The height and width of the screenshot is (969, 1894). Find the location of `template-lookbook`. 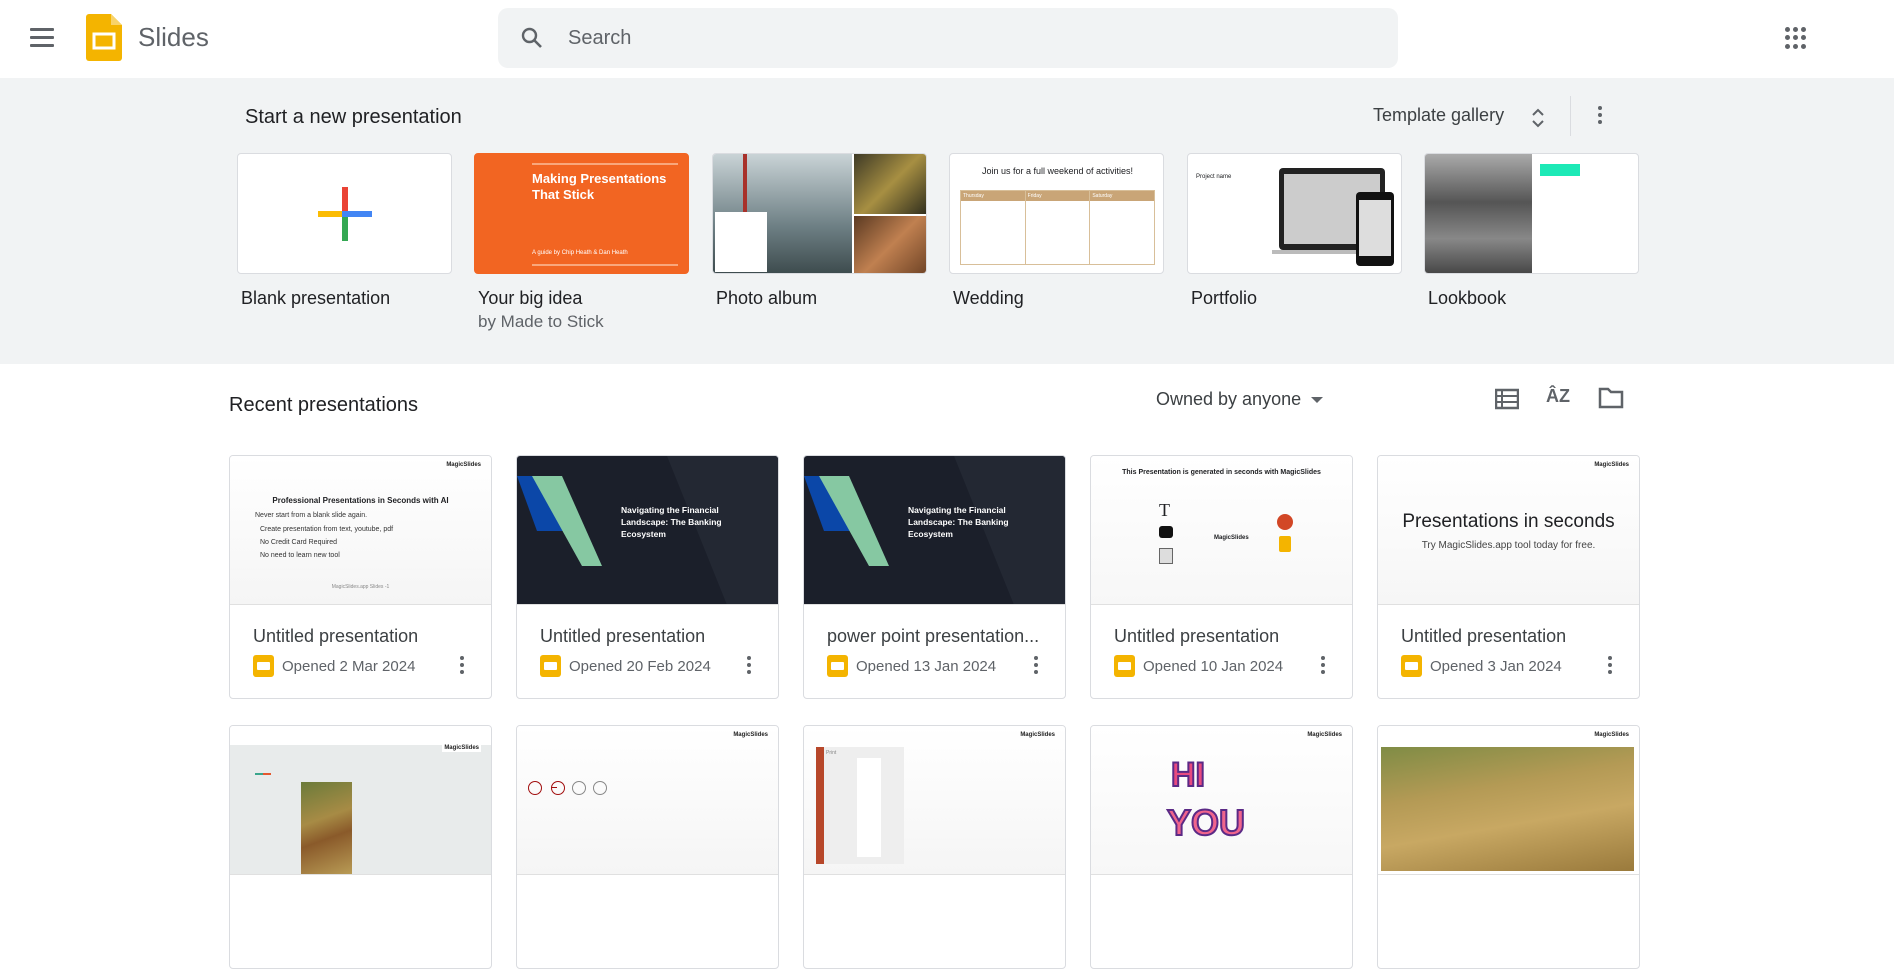

template-lookbook is located at coordinates (1531, 213).